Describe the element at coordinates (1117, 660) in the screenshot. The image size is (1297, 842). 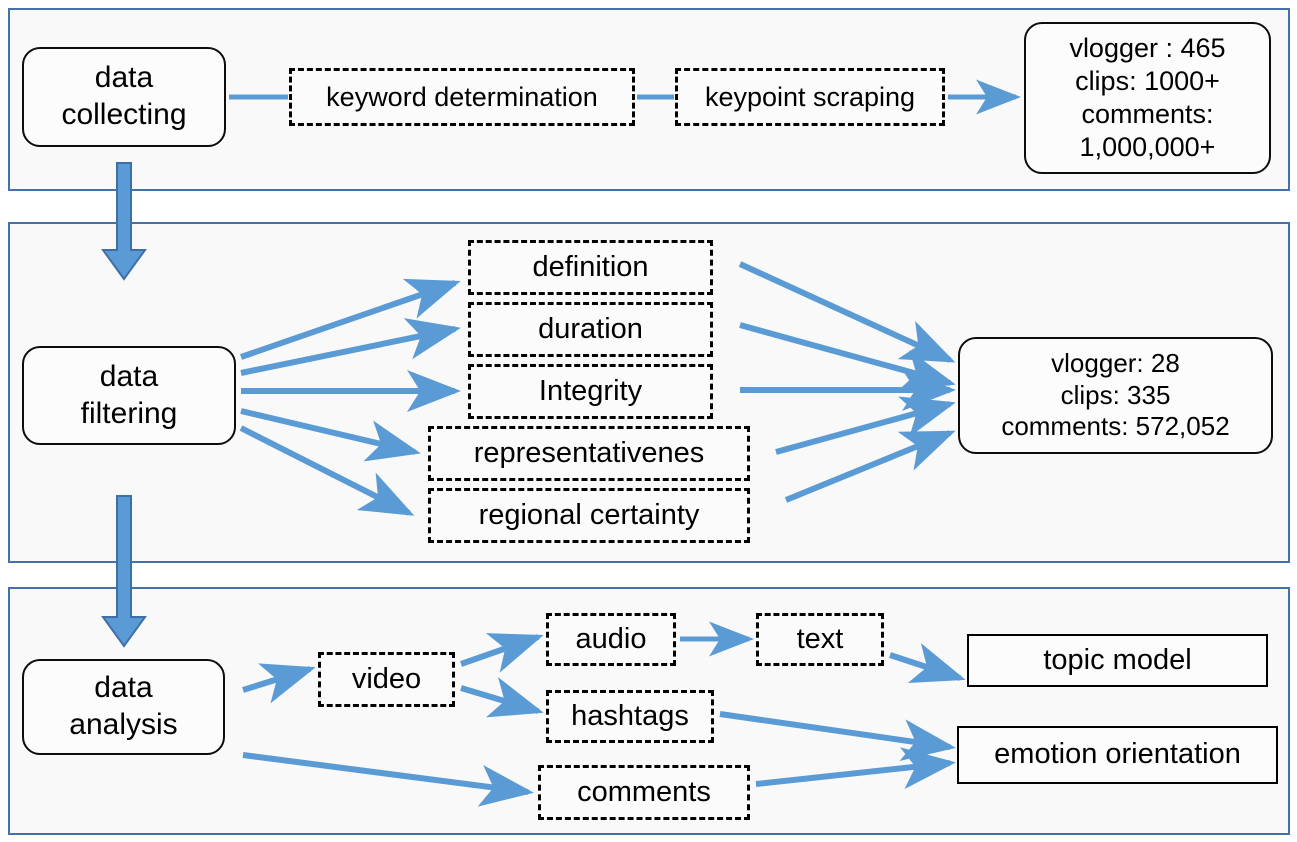
I see `node-topic-model: topic model` at that location.